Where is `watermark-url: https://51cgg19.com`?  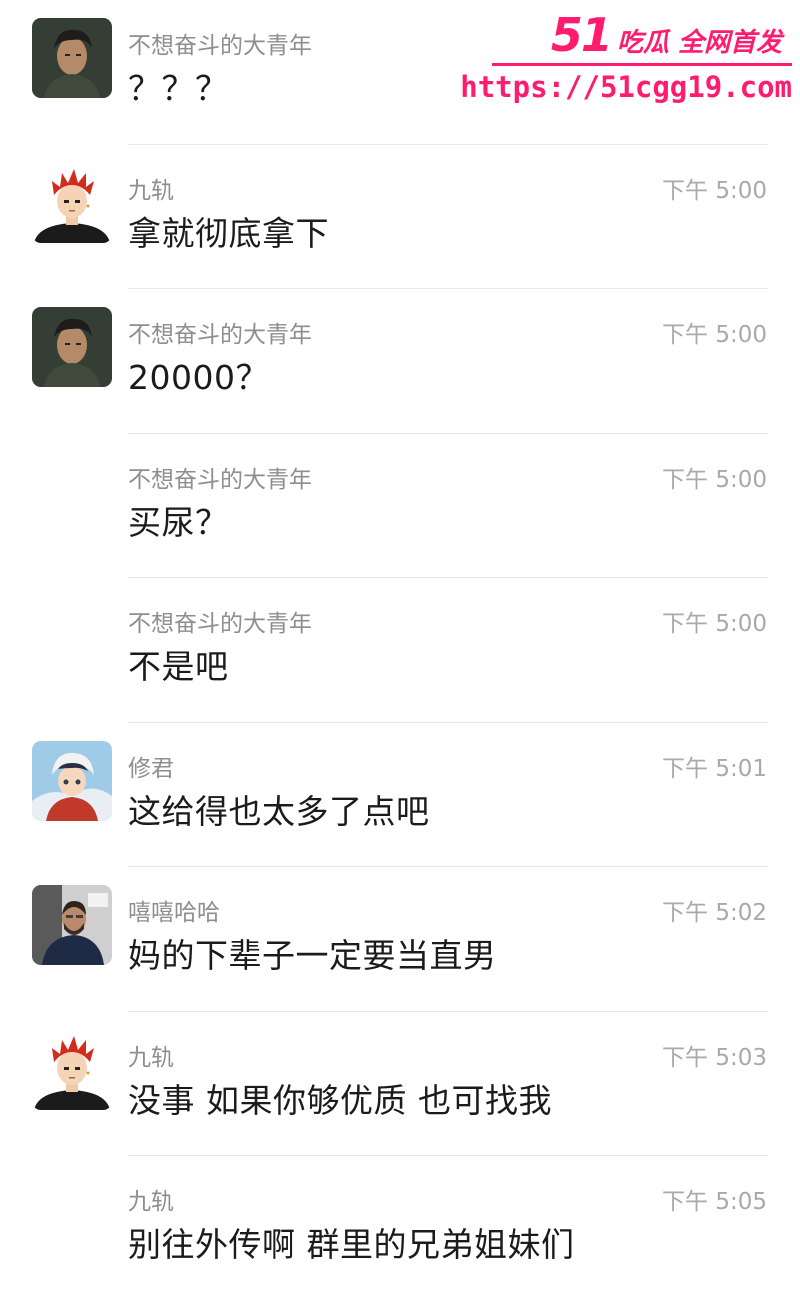
watermark-url: https://51cgg19.com is located at coordinates (626, 87).